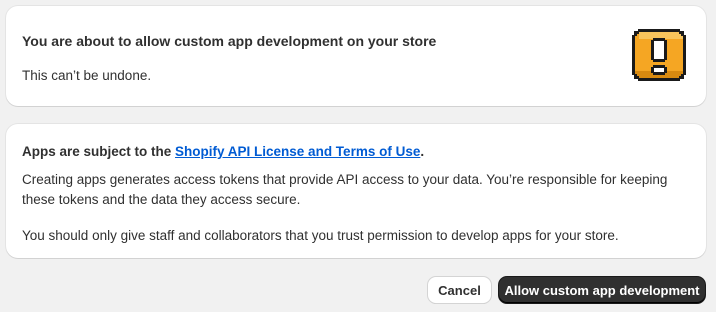 The image size is (716, 312). Describe the element at coordinates (602, 290) in the screenshot. I see `allow-custom-app-development-button: Allow custom app development` at that location.